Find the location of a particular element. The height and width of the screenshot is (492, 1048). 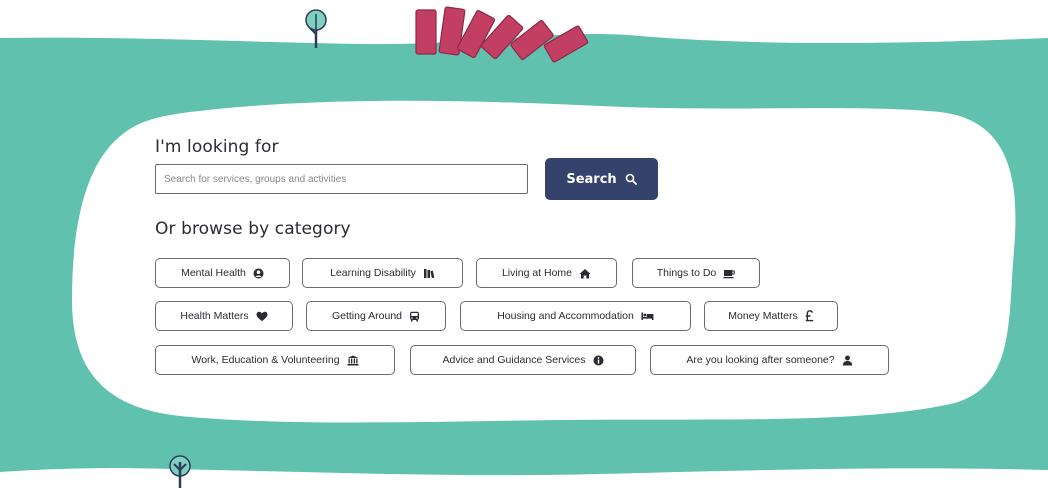

category-housing-and-accommodation: Housing and Accommodation is located at coordinates (575, 316).